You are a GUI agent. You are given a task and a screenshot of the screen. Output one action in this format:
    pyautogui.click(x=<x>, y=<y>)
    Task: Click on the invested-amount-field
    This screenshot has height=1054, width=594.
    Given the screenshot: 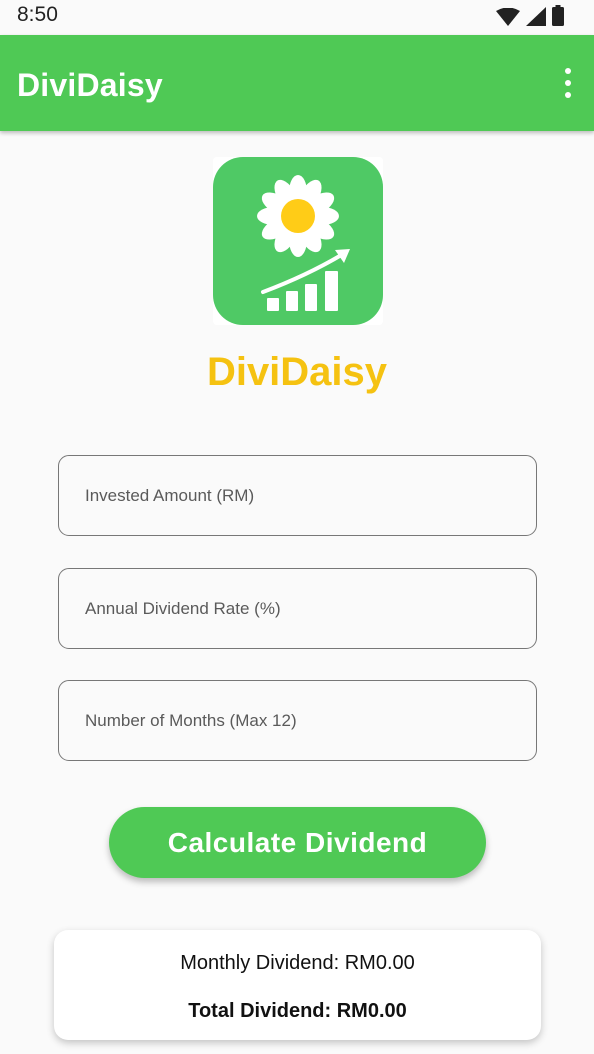 What is the action you would take?
    pyautogui.click(x=297, y=495)
    